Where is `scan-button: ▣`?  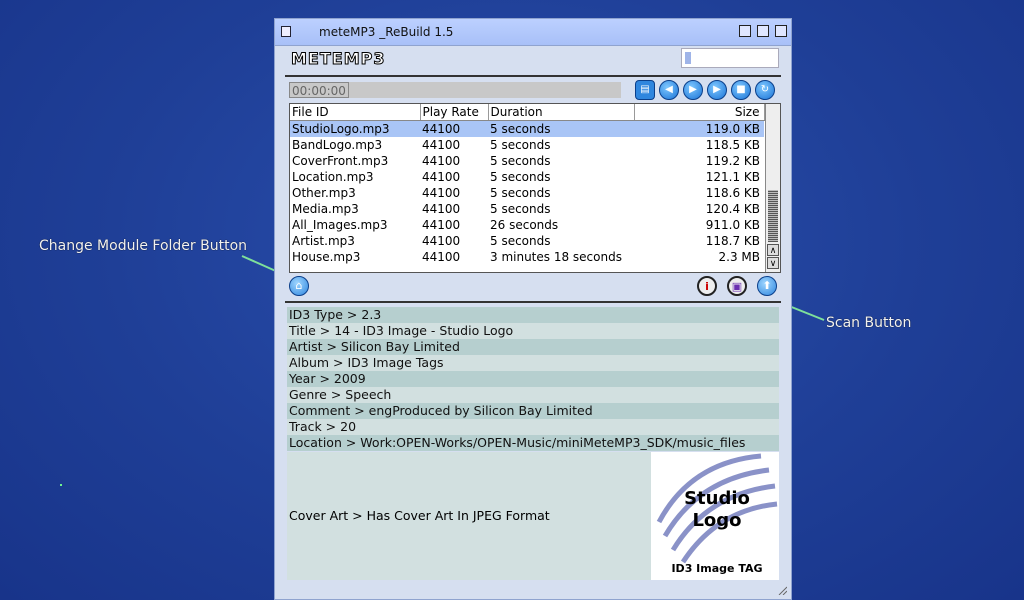 scan-button: ▣ is located at coordinates (737, 286).